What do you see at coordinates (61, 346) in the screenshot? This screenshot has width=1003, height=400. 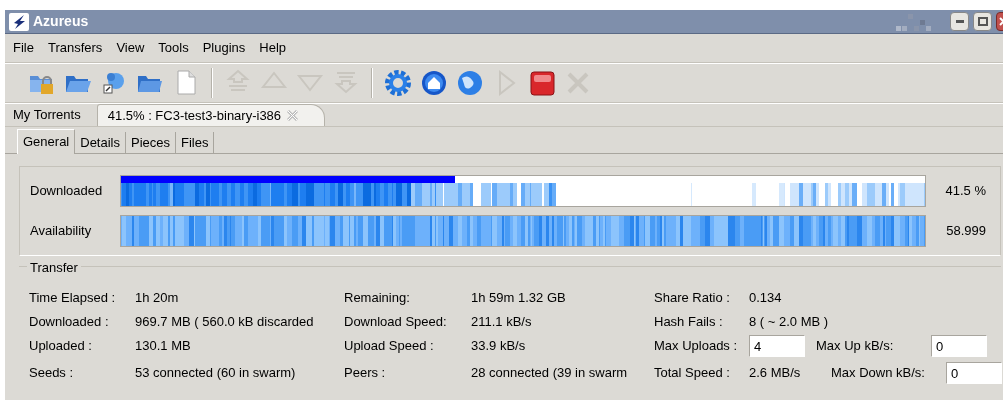 I see `field-label: Uploaded :` at bounding box center [61, 346].